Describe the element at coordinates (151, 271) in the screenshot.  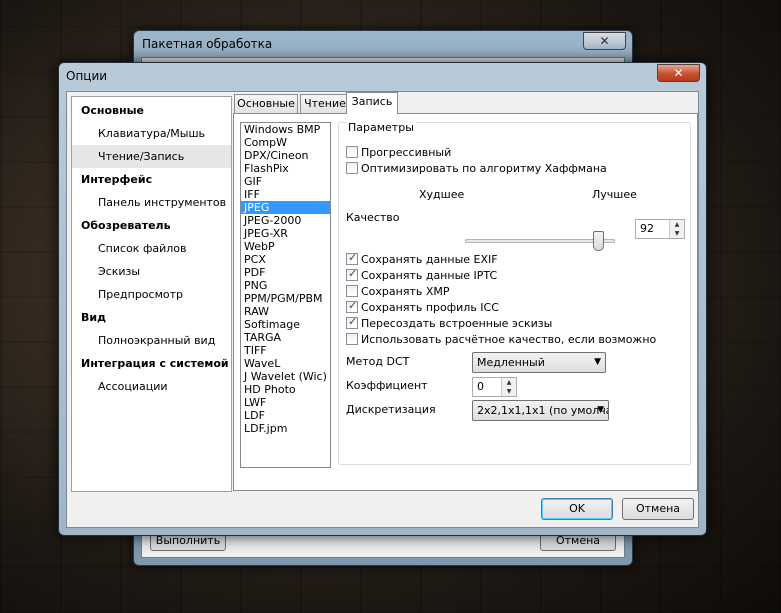
I see `nav-item: Эскизы` at that location.